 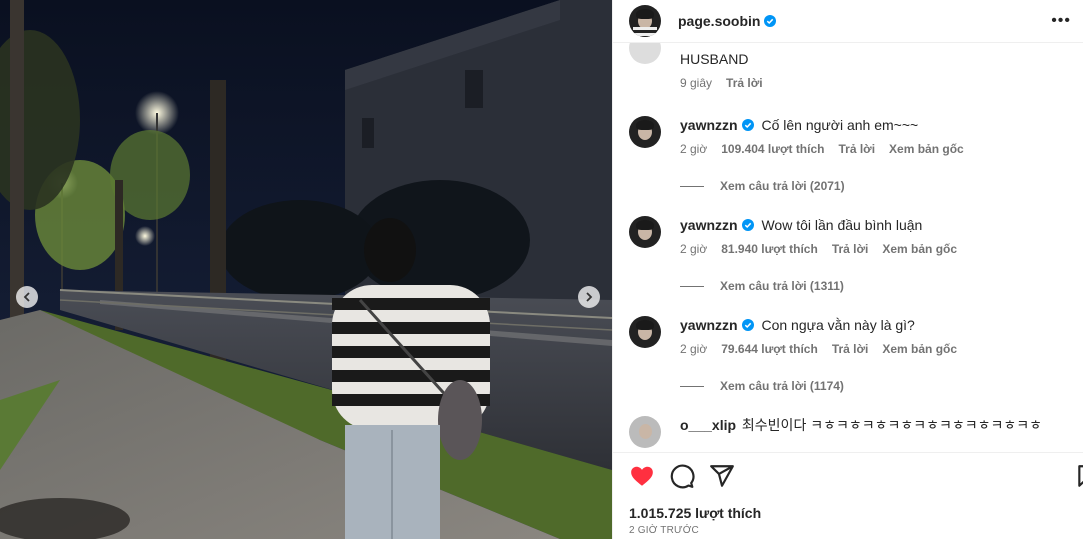 I want to click on previous-photo-button, so click(x=27, y=297).